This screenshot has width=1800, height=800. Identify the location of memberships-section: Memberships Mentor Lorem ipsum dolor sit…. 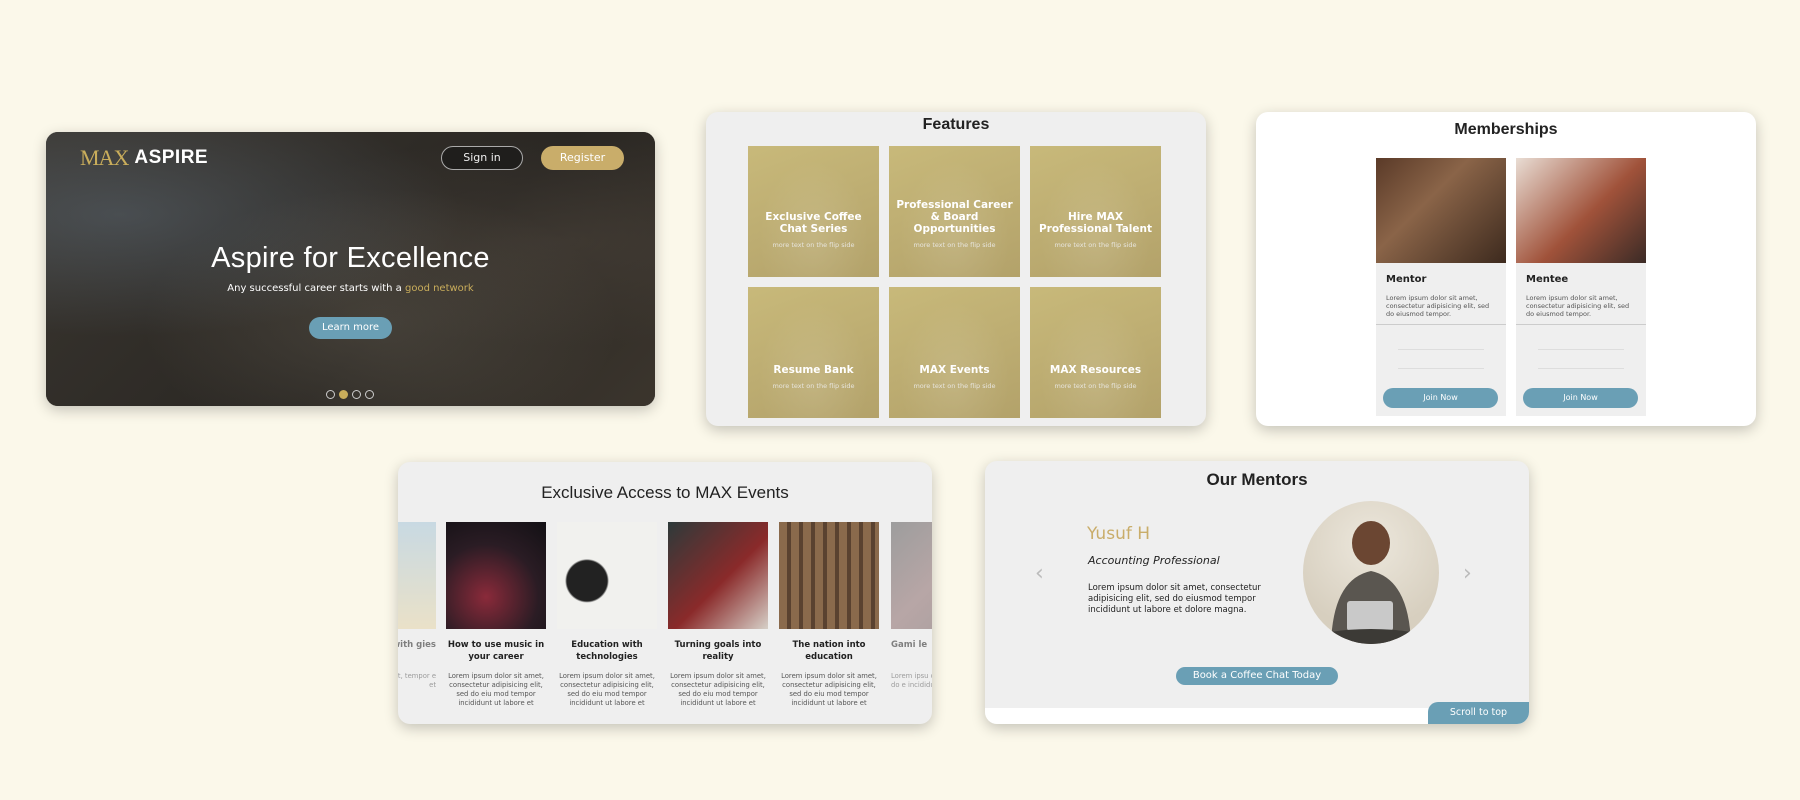
(1506, 269).